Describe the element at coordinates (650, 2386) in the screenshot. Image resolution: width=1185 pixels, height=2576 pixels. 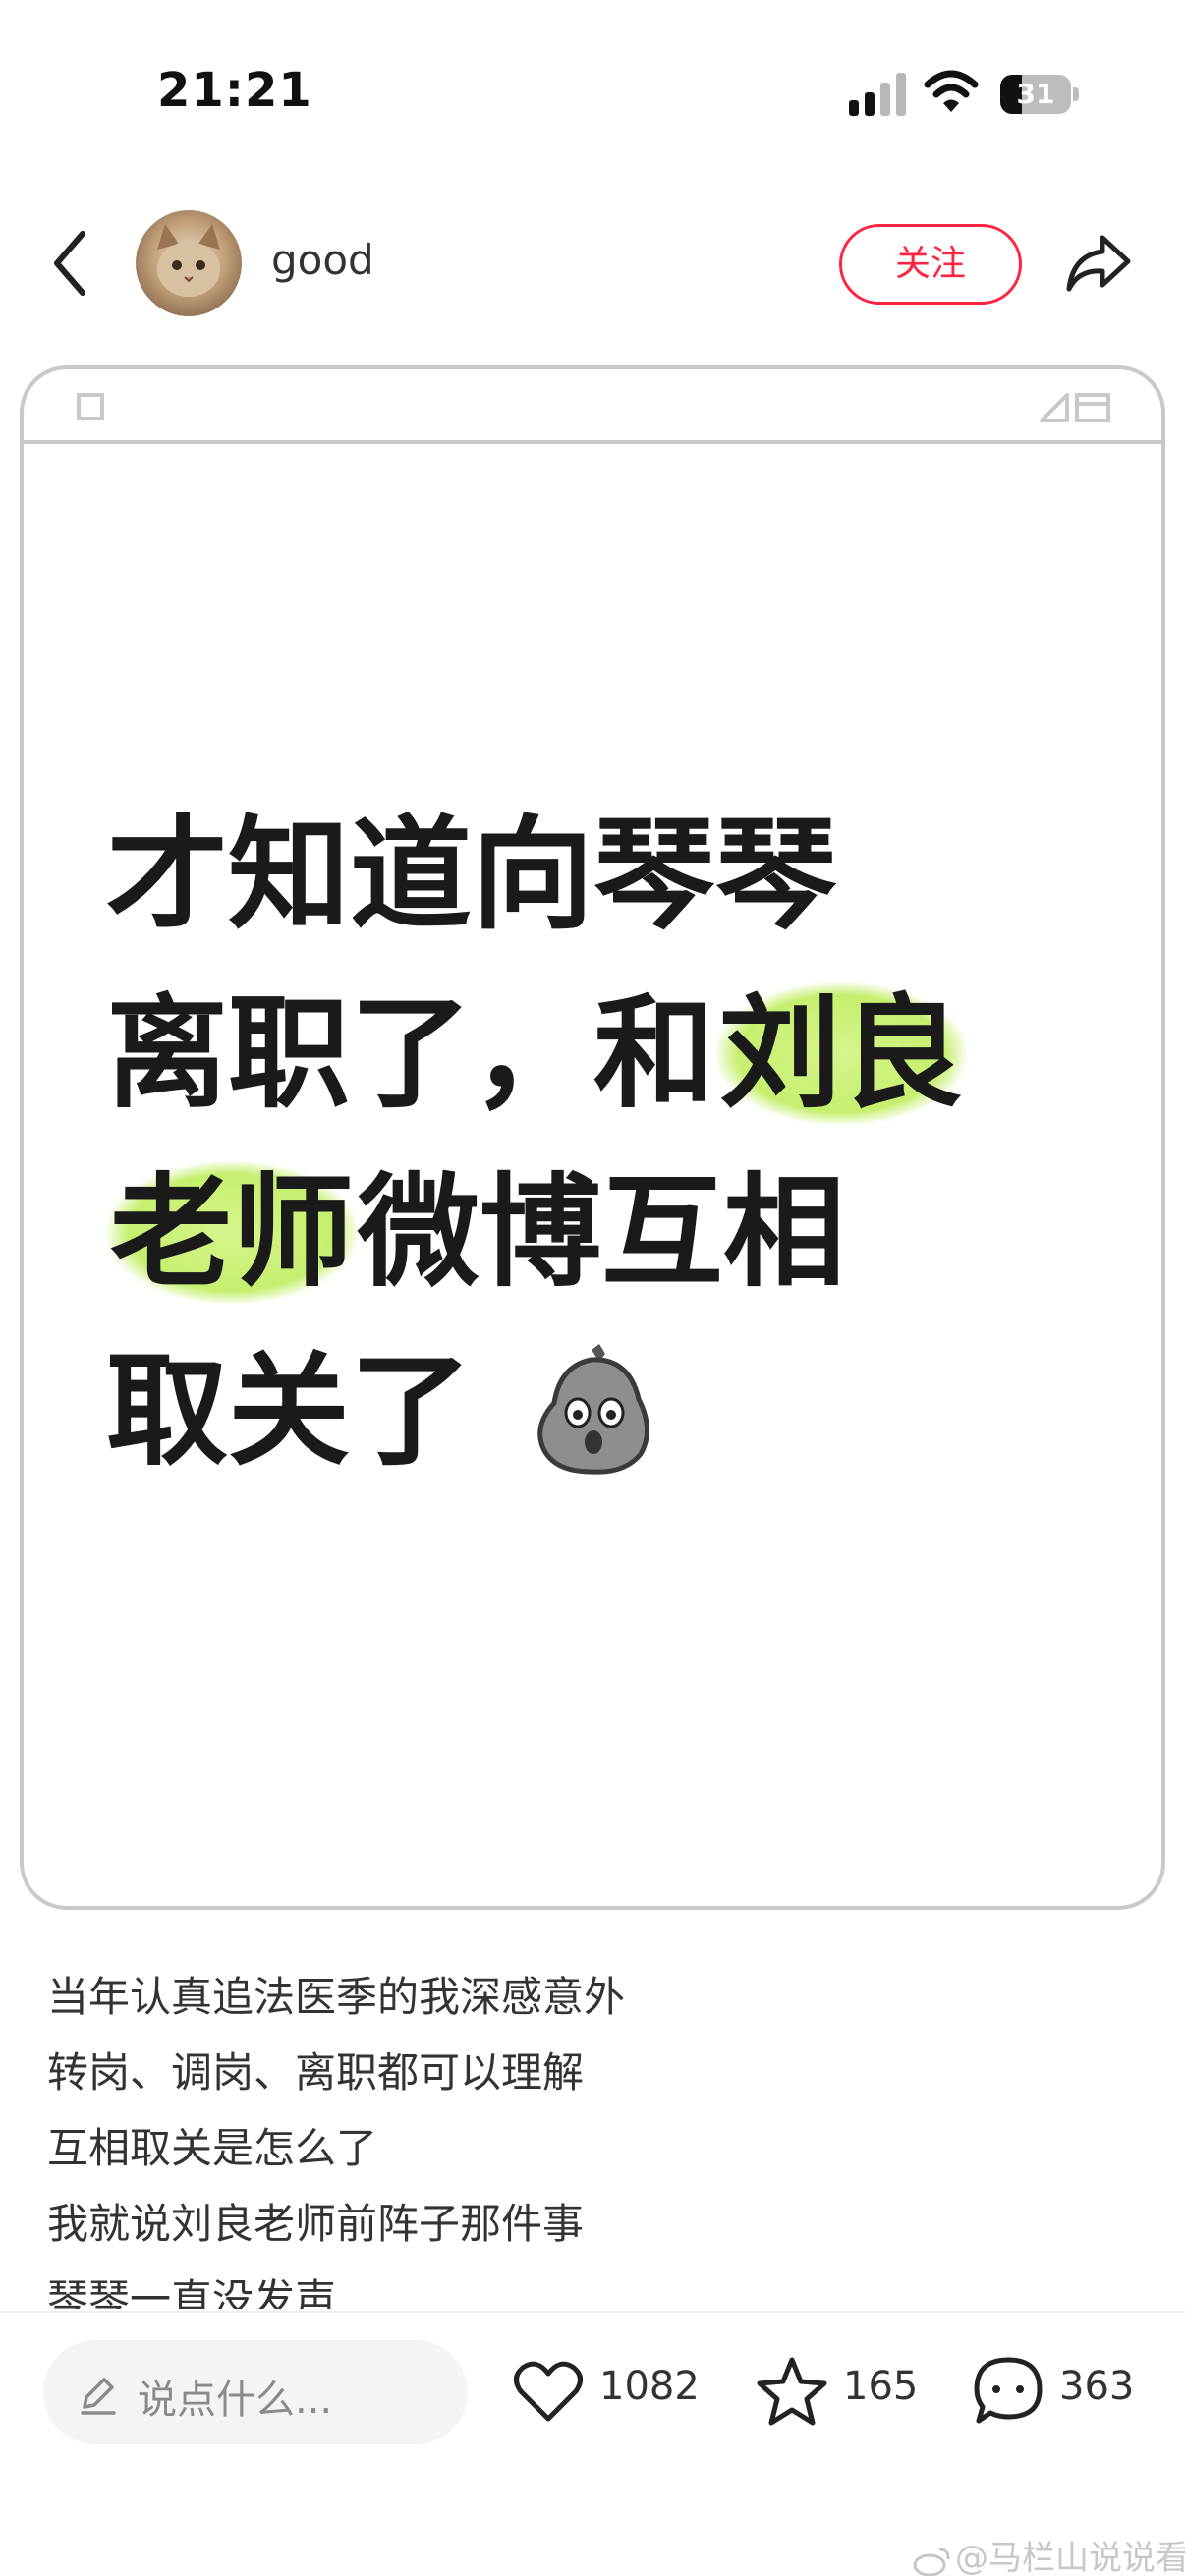
I see `like-count: 1082` at that location.